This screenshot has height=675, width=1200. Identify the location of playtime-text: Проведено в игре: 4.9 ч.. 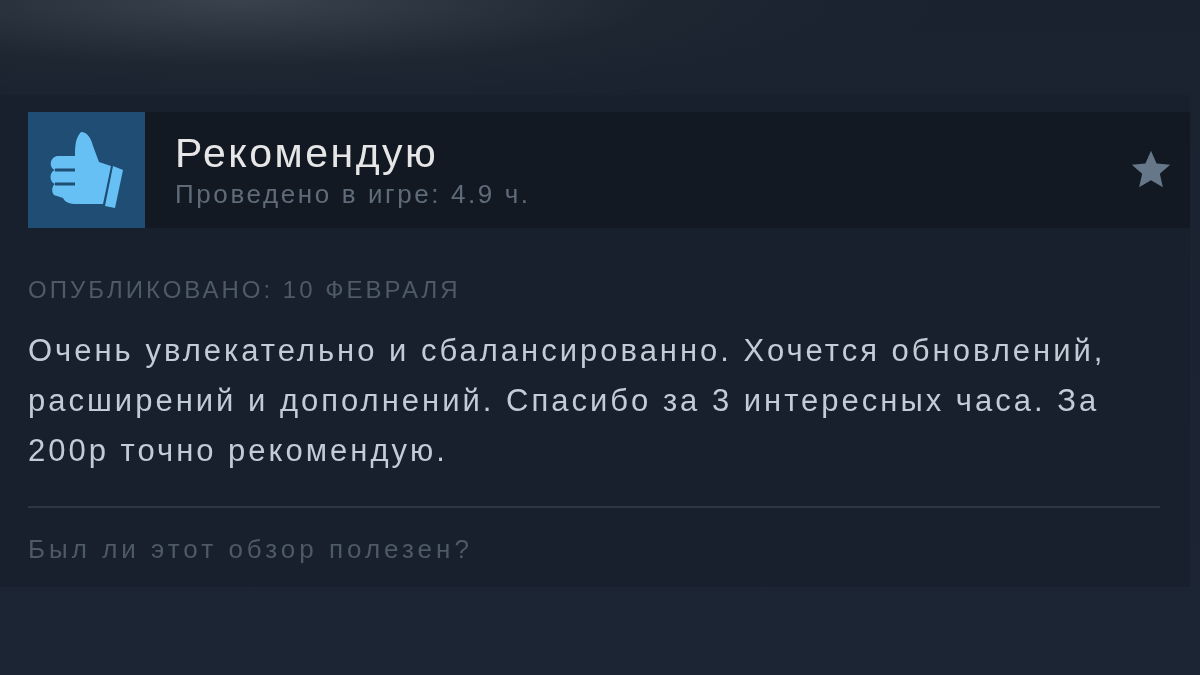
(353, 194).